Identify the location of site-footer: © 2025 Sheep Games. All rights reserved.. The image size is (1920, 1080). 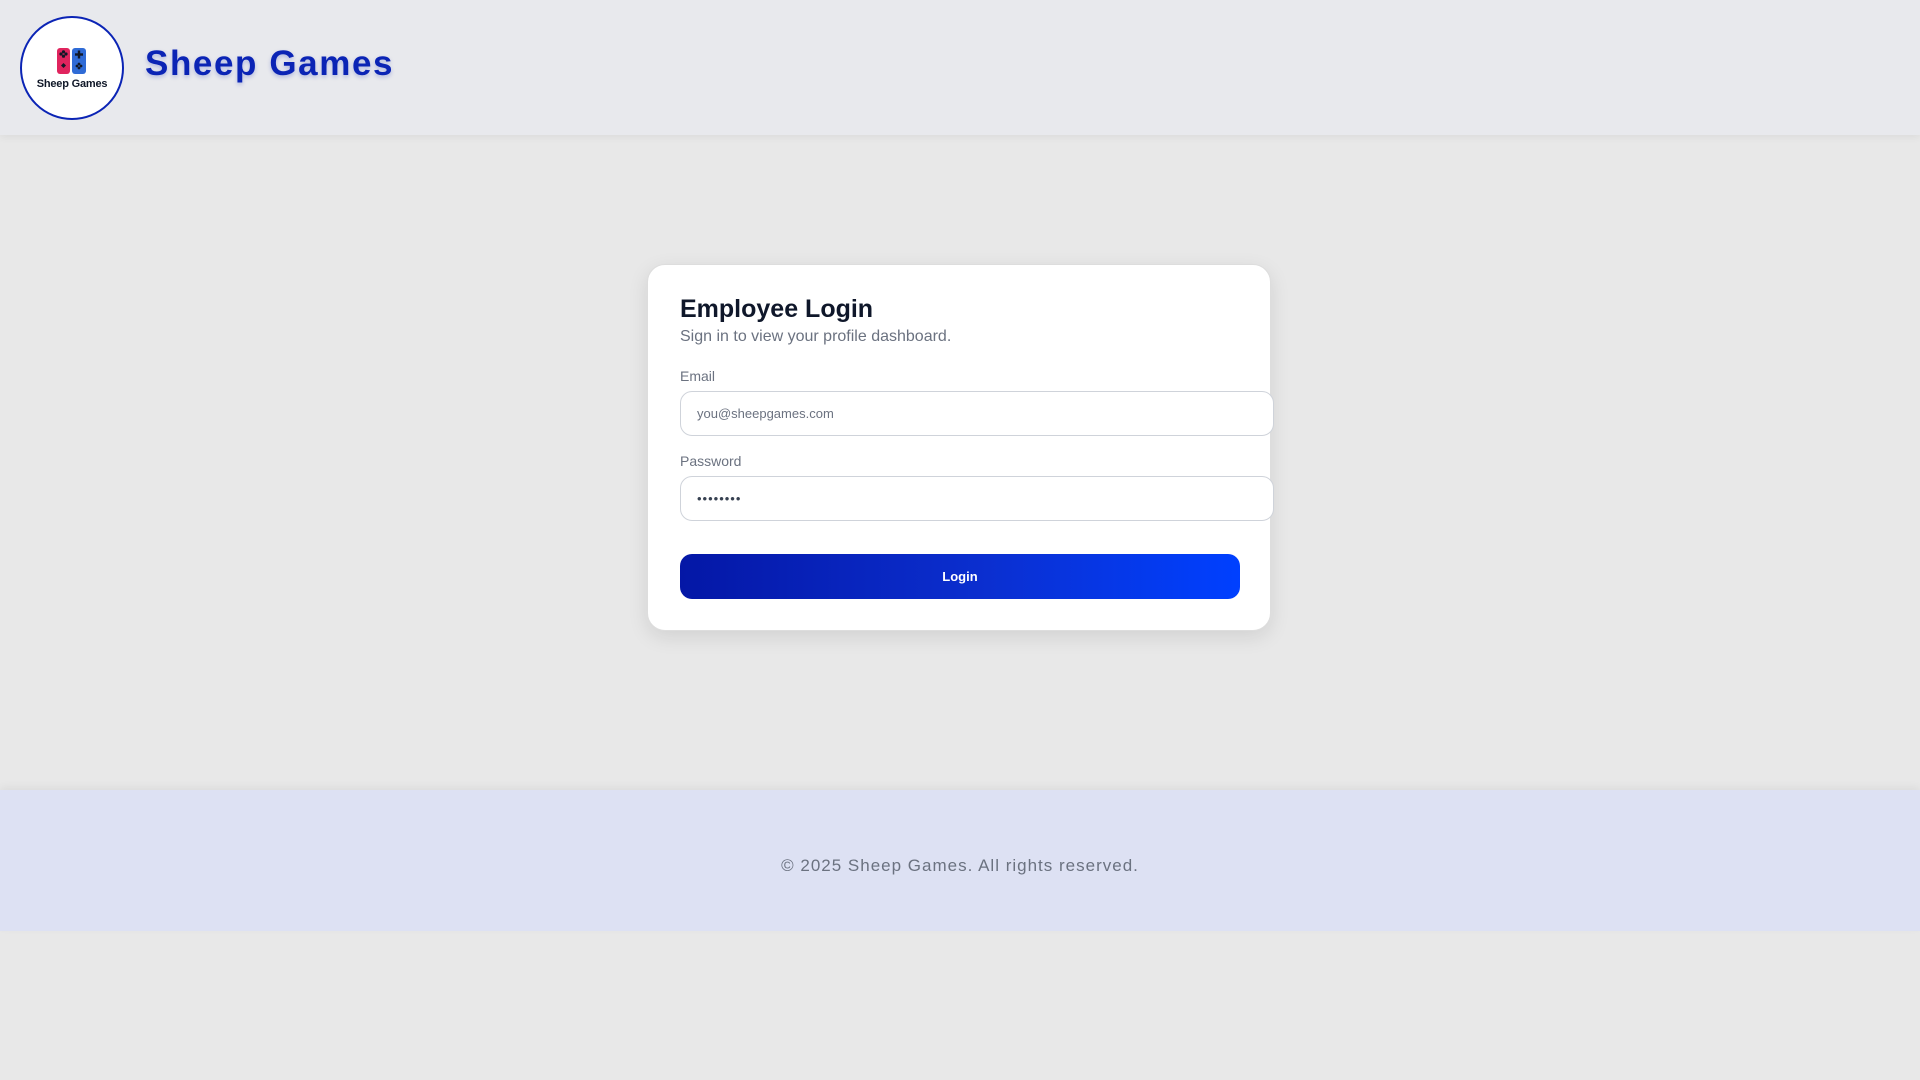
(960, 860).